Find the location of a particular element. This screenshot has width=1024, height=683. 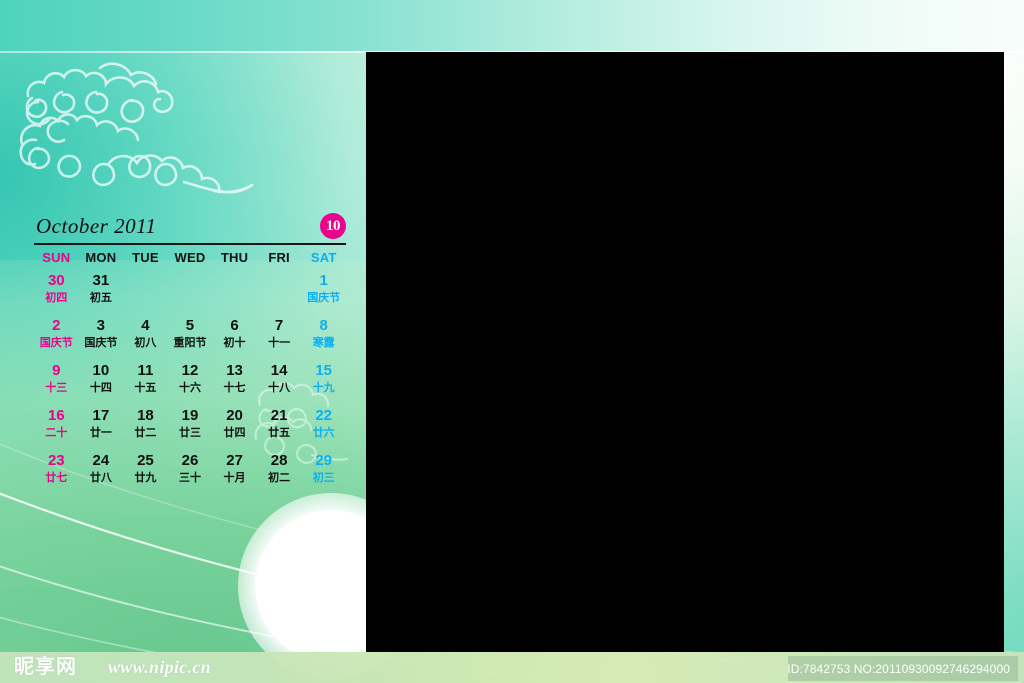

calendar-week-row: 9 十三 10 十四 11 十五 12 十六 13 十七 14 十八 15 十九 is located at coordinates (190, 381).